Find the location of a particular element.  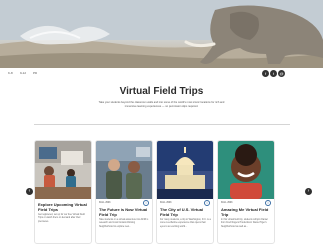

facebook-icon: f is located at coordinates (265, 73).